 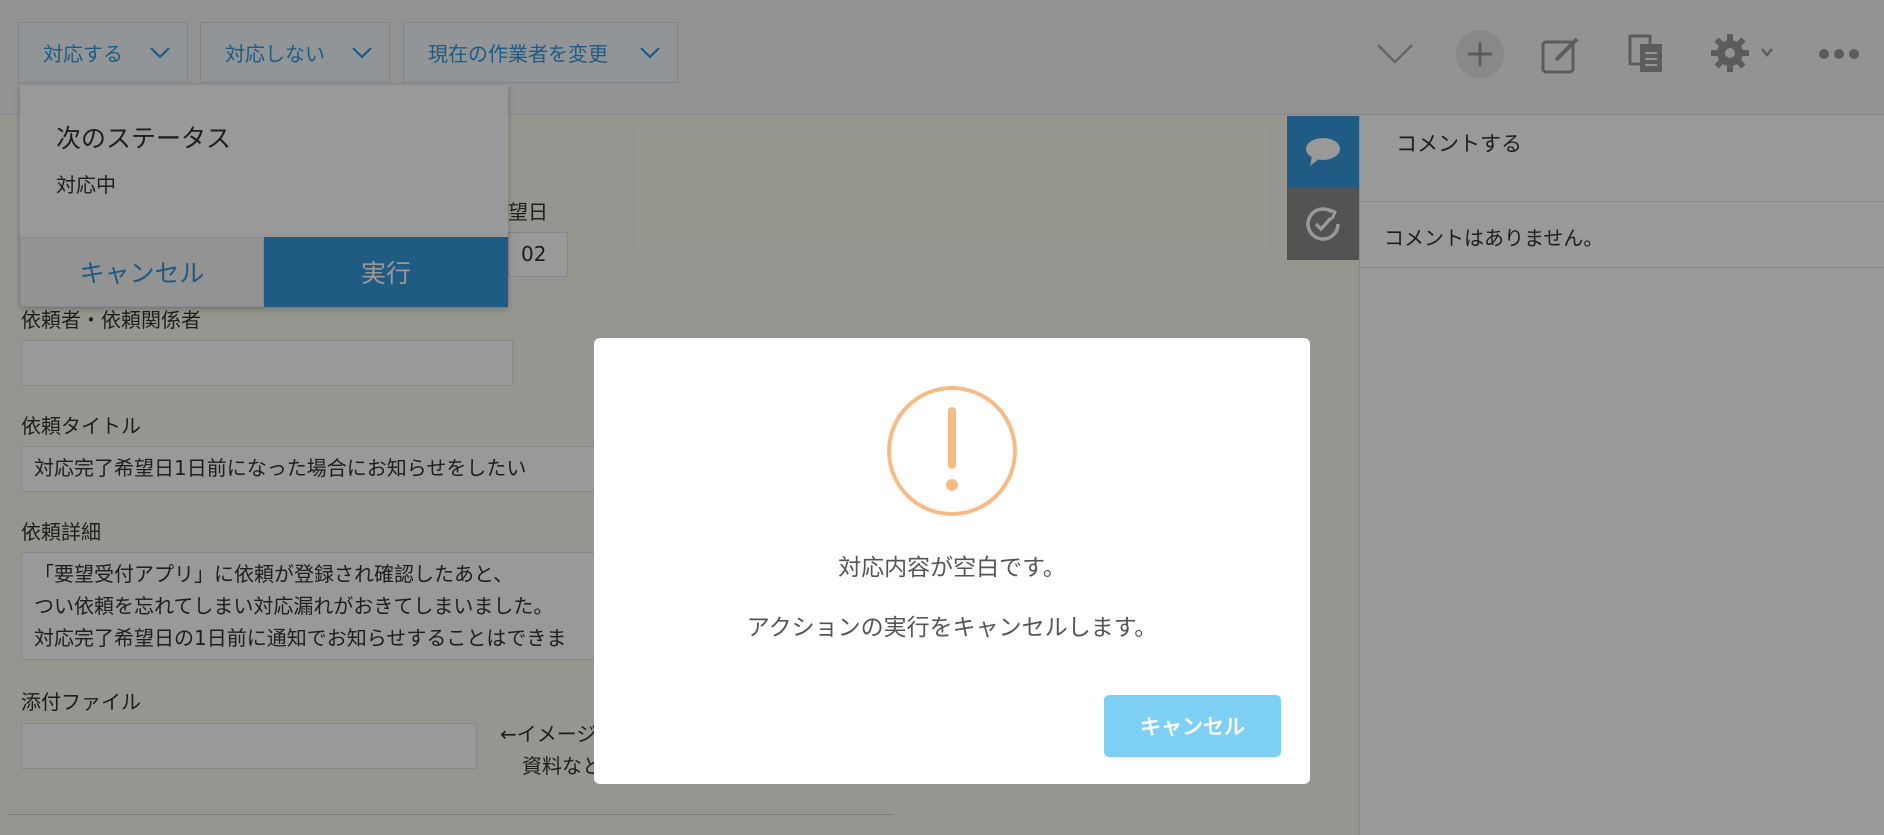 I want to click on warning-icon, so click(x=952, y=451).